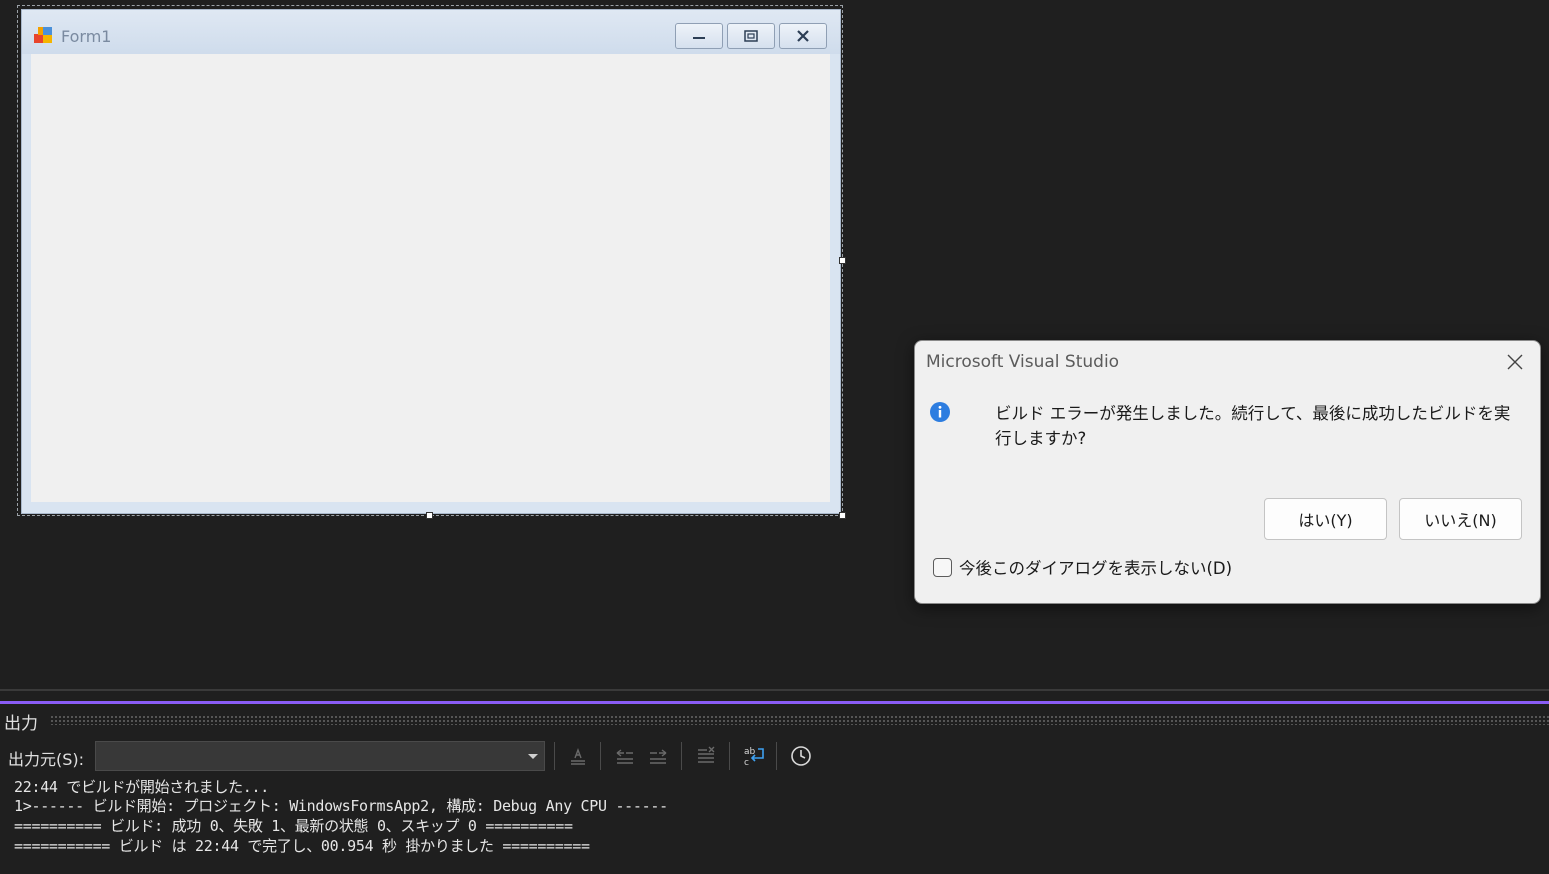 The image size is (1549, 874). I want to click on chevron-down-icon, so click(533, 756).